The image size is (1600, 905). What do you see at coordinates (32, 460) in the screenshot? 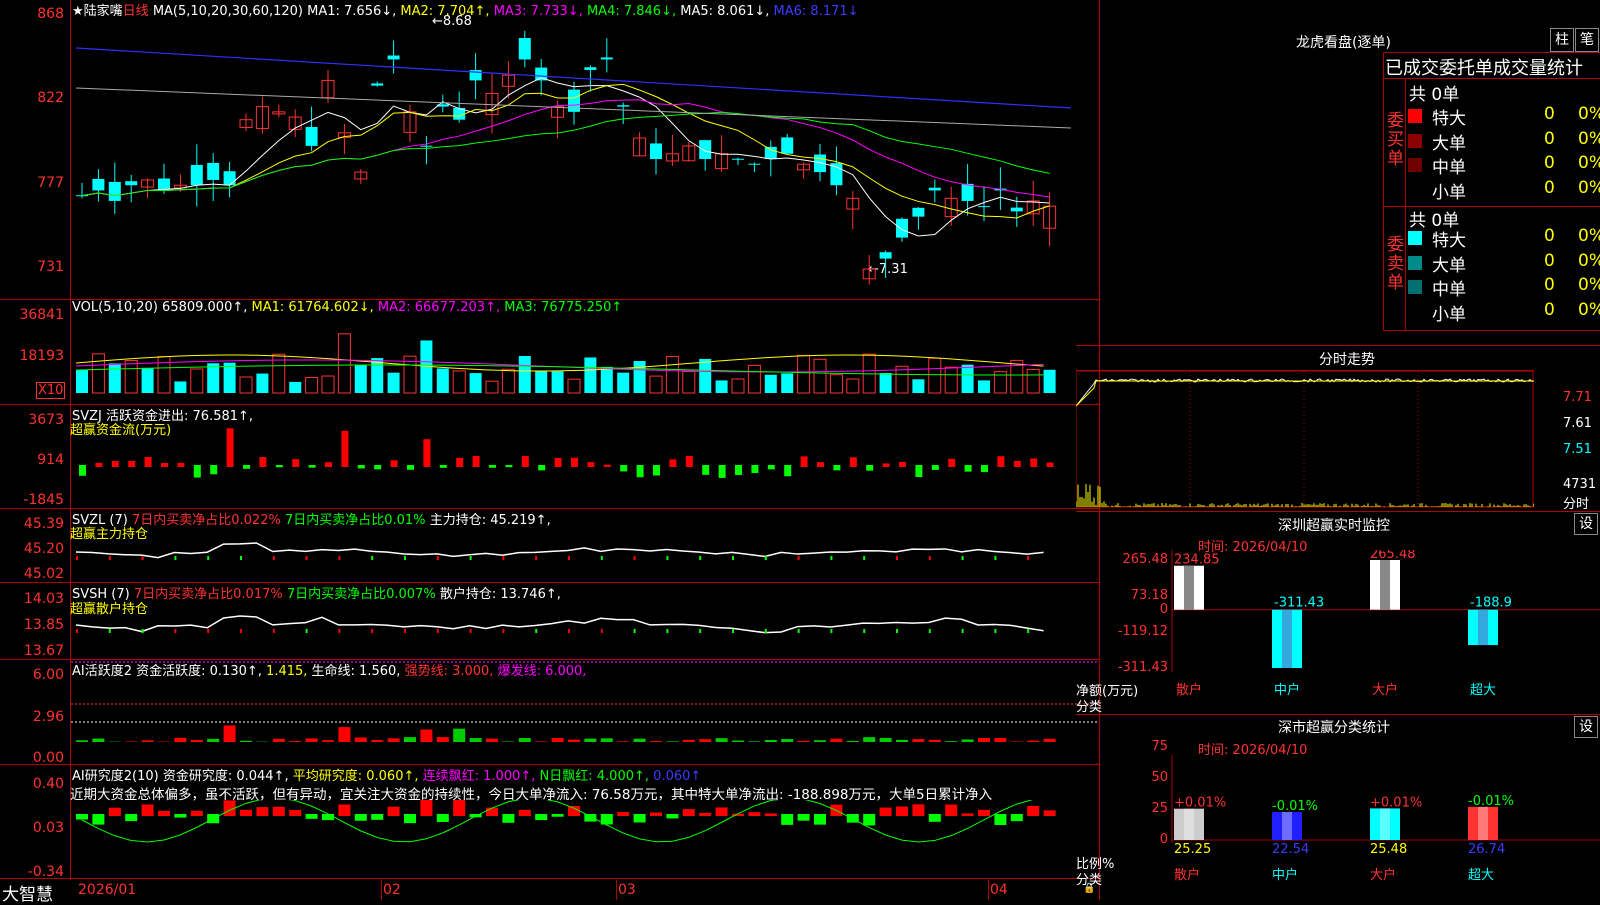
I see `svzj-y-label: 914` at bounding box center [32, 460].